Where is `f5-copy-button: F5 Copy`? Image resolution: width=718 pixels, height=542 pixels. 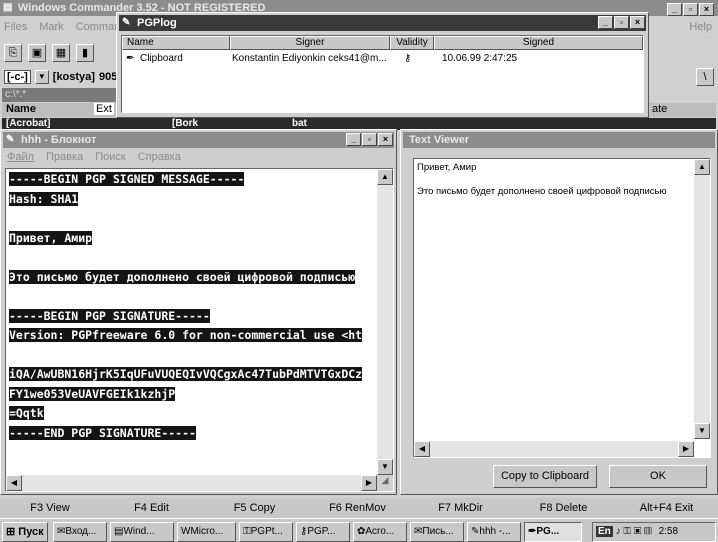 f5-copy-button: F5 Copy is located at coordinates (254, 508).